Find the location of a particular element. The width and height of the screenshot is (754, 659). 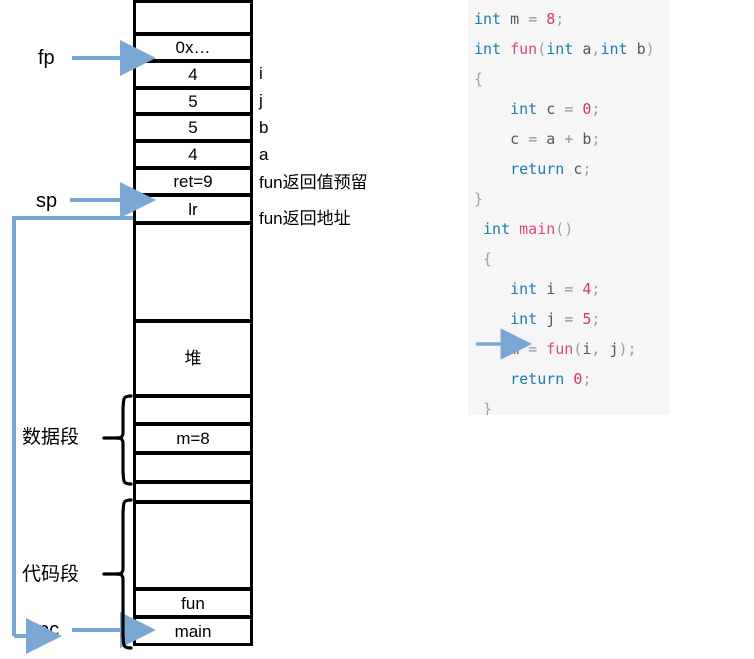

code-line-3: { is located at coordinates (479, 79).